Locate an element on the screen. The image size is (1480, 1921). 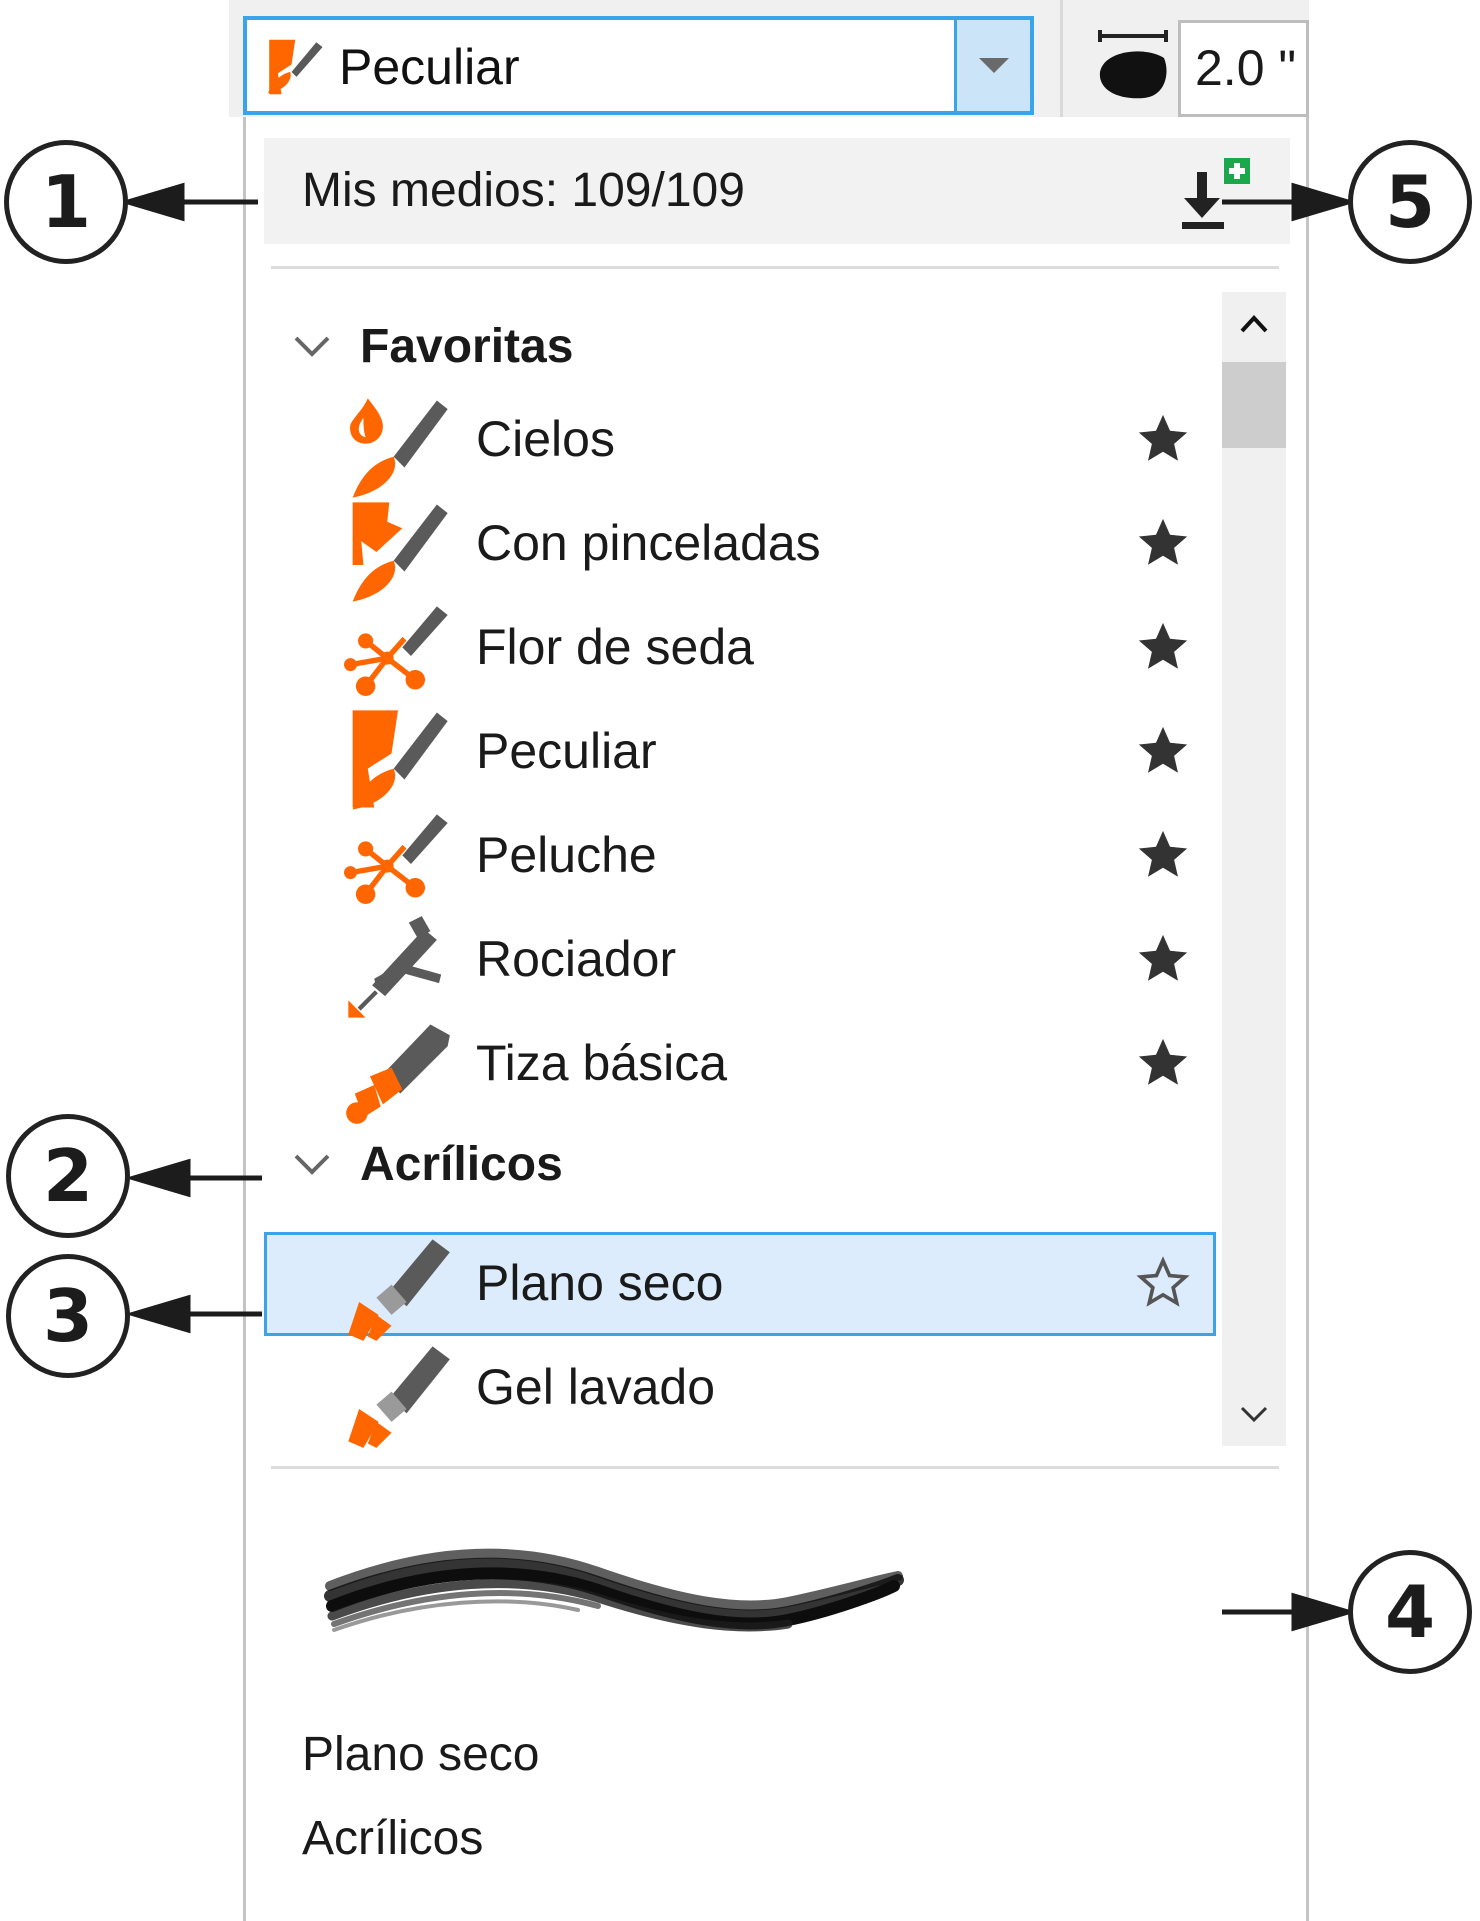
dropdown-button is located at coordinates (992, 65).